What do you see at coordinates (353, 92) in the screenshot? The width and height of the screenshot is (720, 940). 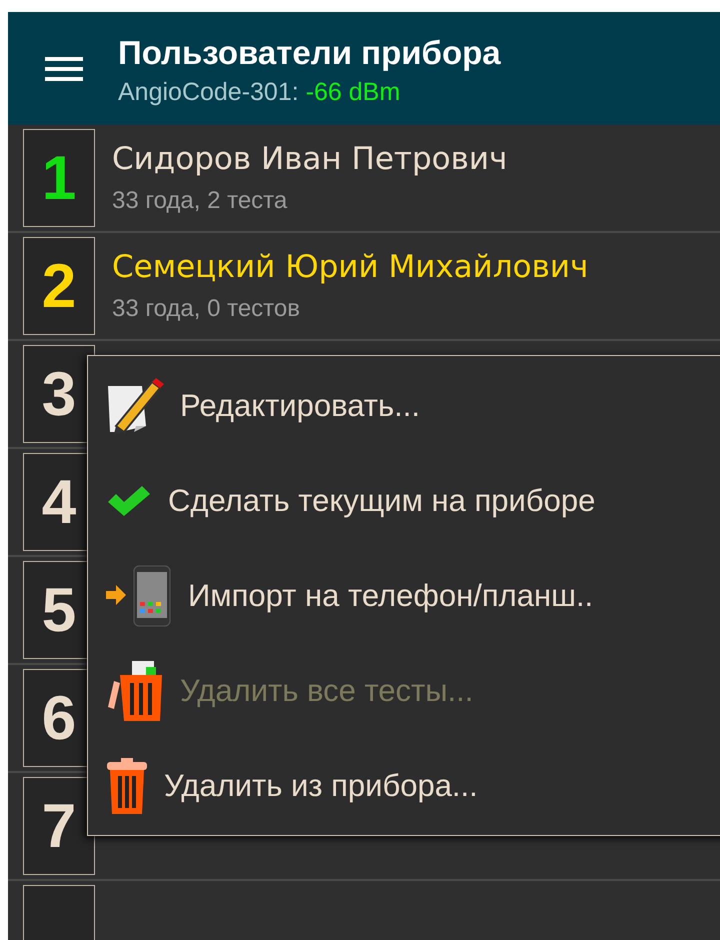 I see `signal-strength: -66 dBm` at bounding box center [353, 92].